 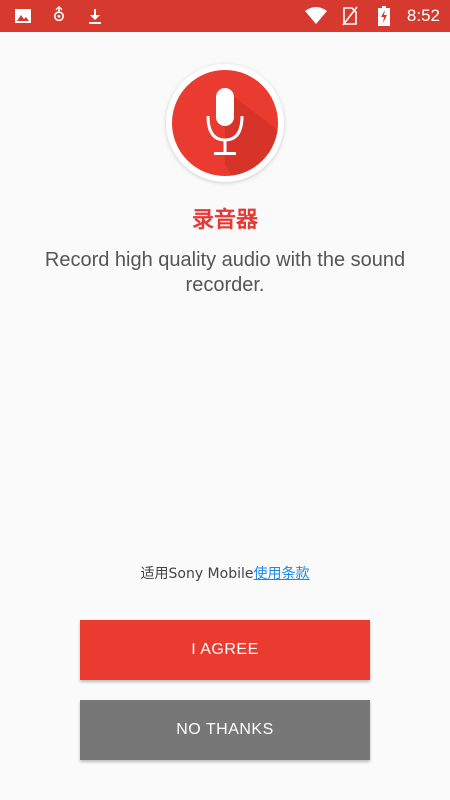 I want to click on microphone-icon, so click(x=225, y=123).